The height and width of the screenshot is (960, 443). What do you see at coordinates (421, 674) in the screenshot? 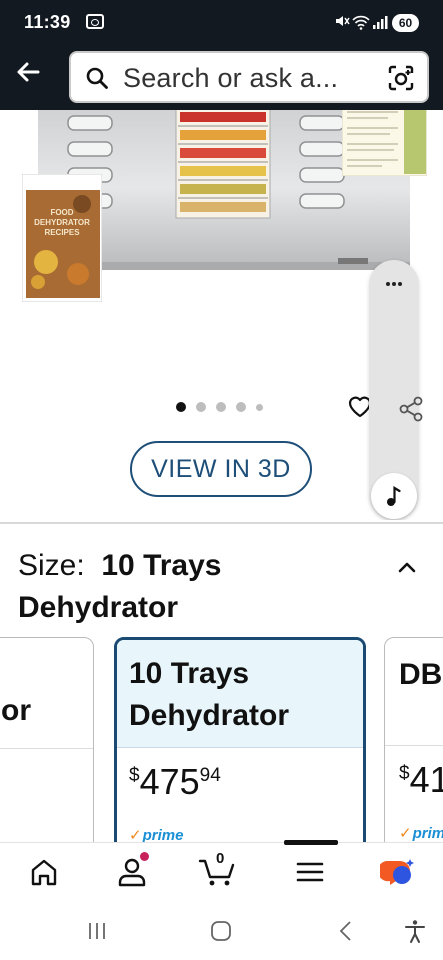
I see `size-option-title: DB` at bounding box center [421, 674].